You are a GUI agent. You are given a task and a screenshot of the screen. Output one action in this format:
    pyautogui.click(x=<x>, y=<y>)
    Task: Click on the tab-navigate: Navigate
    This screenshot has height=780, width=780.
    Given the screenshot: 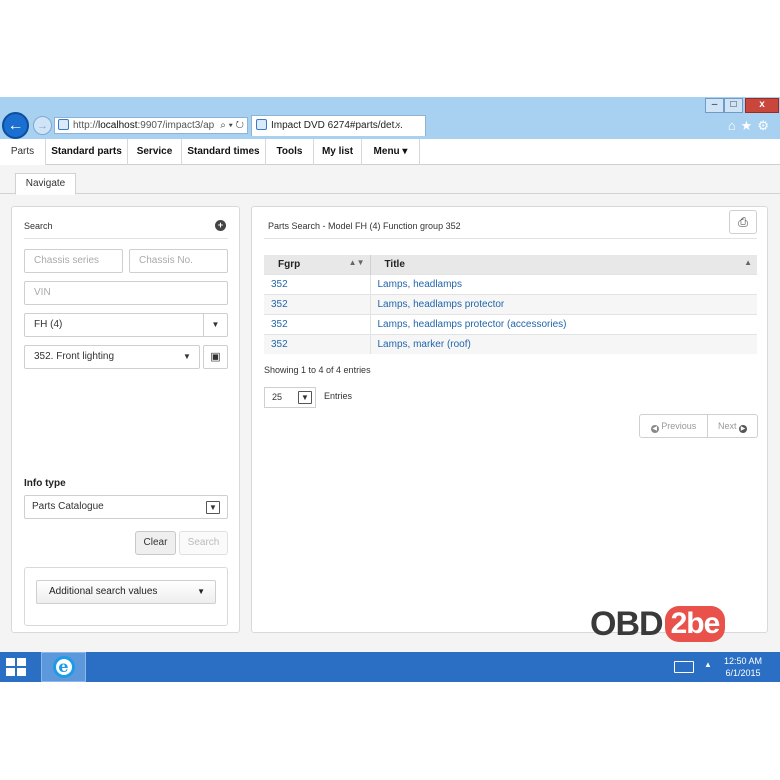 What is the action you would take?
    pyautogui.click(x=45, y=184)
    